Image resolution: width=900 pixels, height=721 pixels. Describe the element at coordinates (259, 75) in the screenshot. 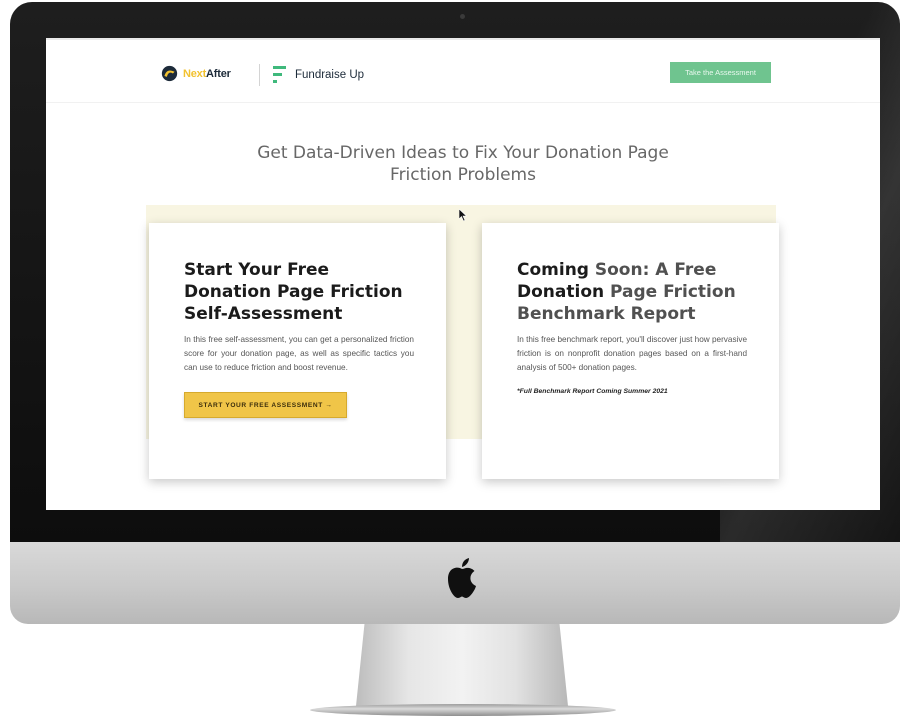

I see `logo-divider` at that location.